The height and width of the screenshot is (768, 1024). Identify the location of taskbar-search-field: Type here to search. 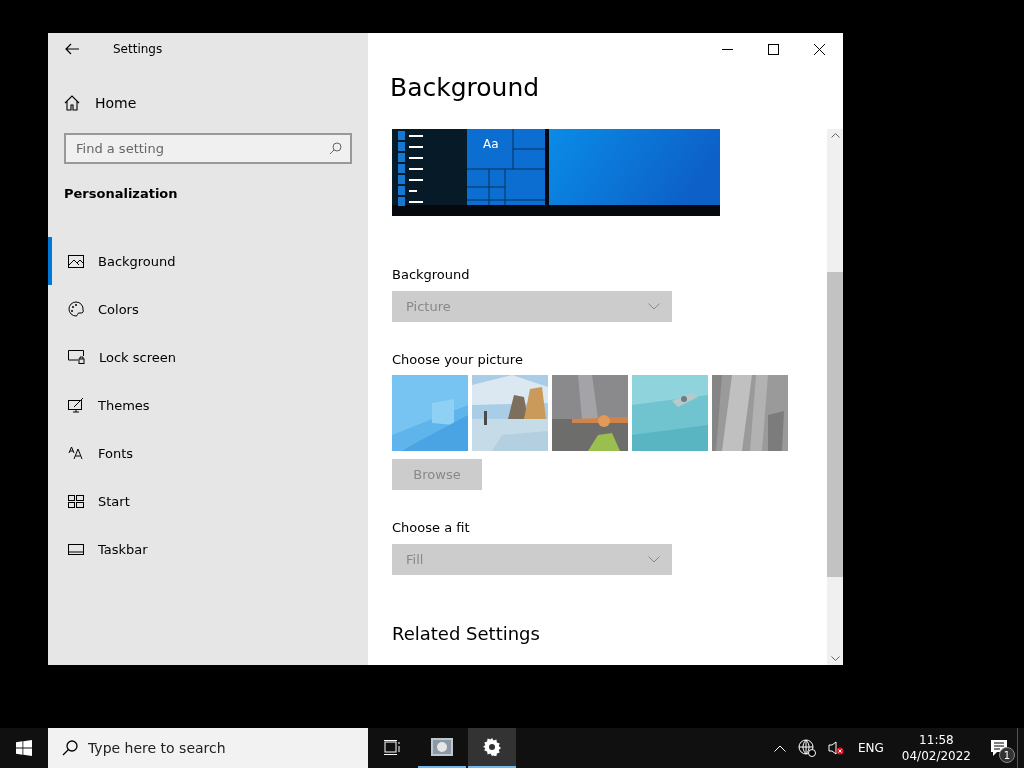
(208, 748).